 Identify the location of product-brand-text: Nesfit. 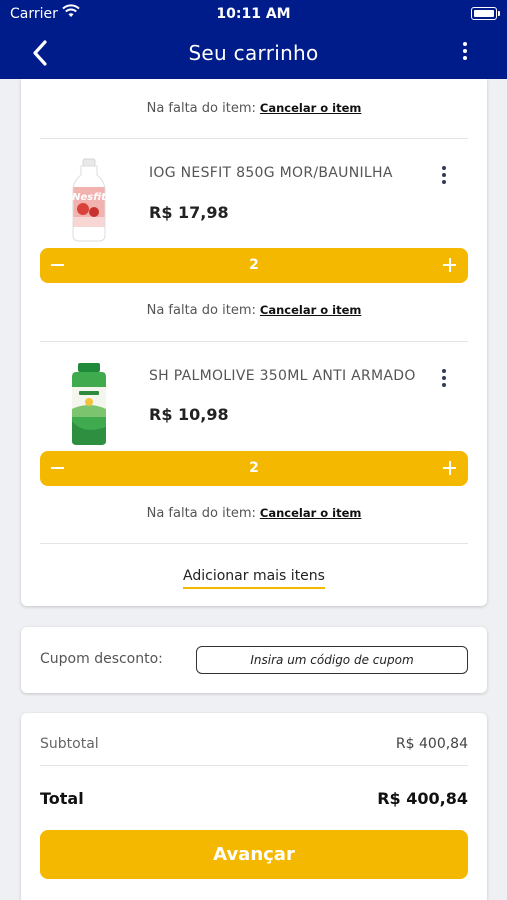
(89, 197).